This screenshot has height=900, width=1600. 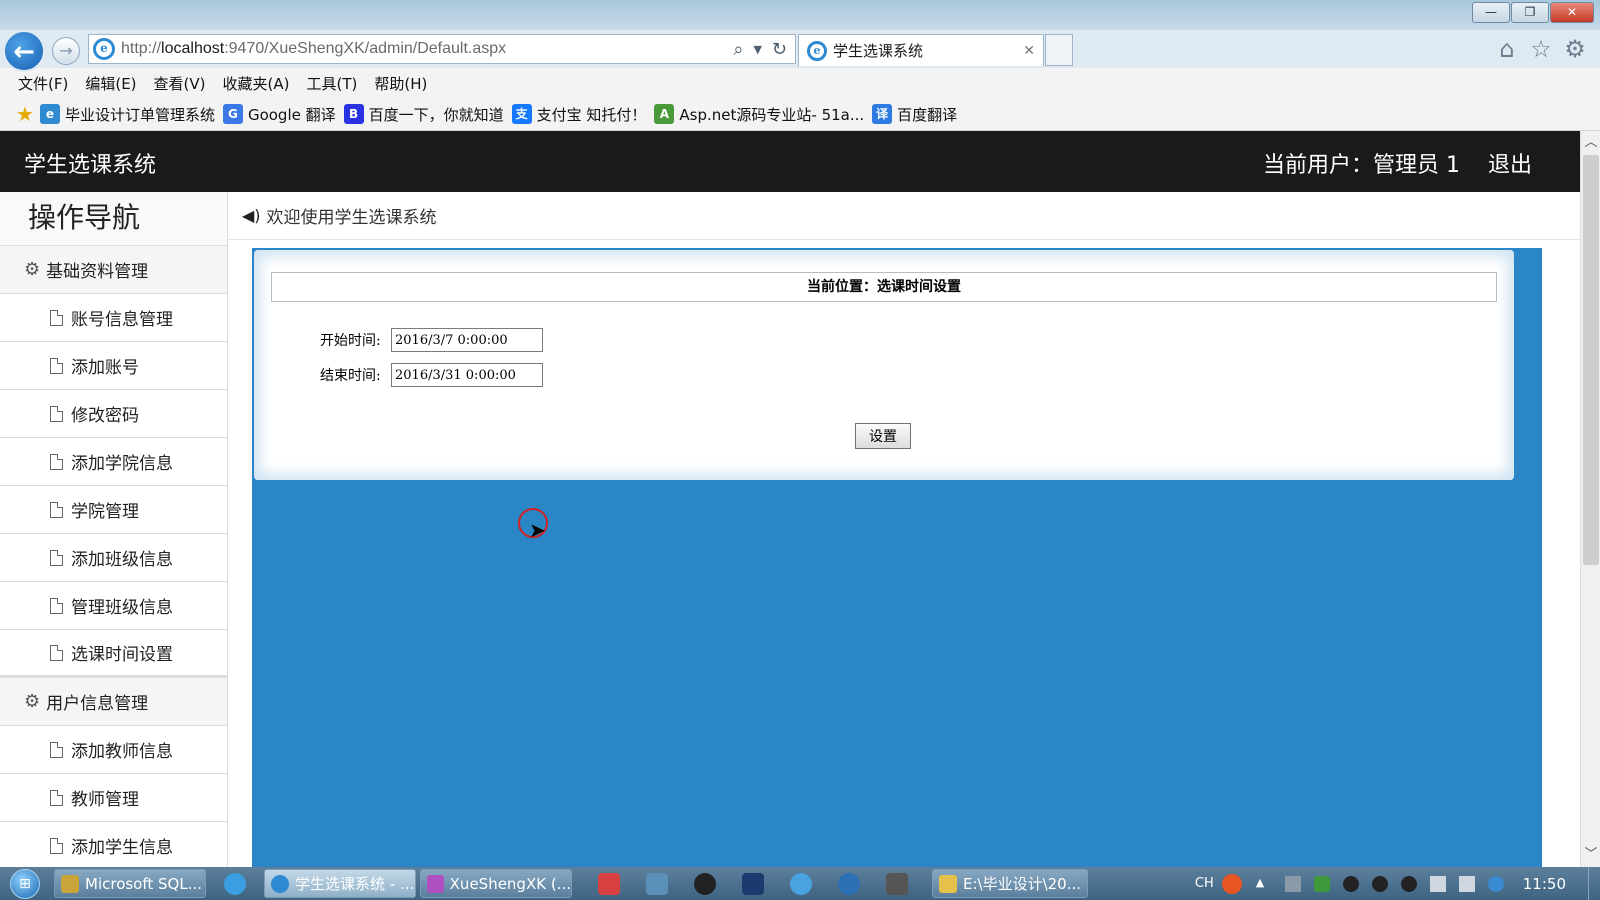 What do you see at coordinates (235, 883) in the screenshot?
I see `chrome-icon` at bounding box center [235, 883].